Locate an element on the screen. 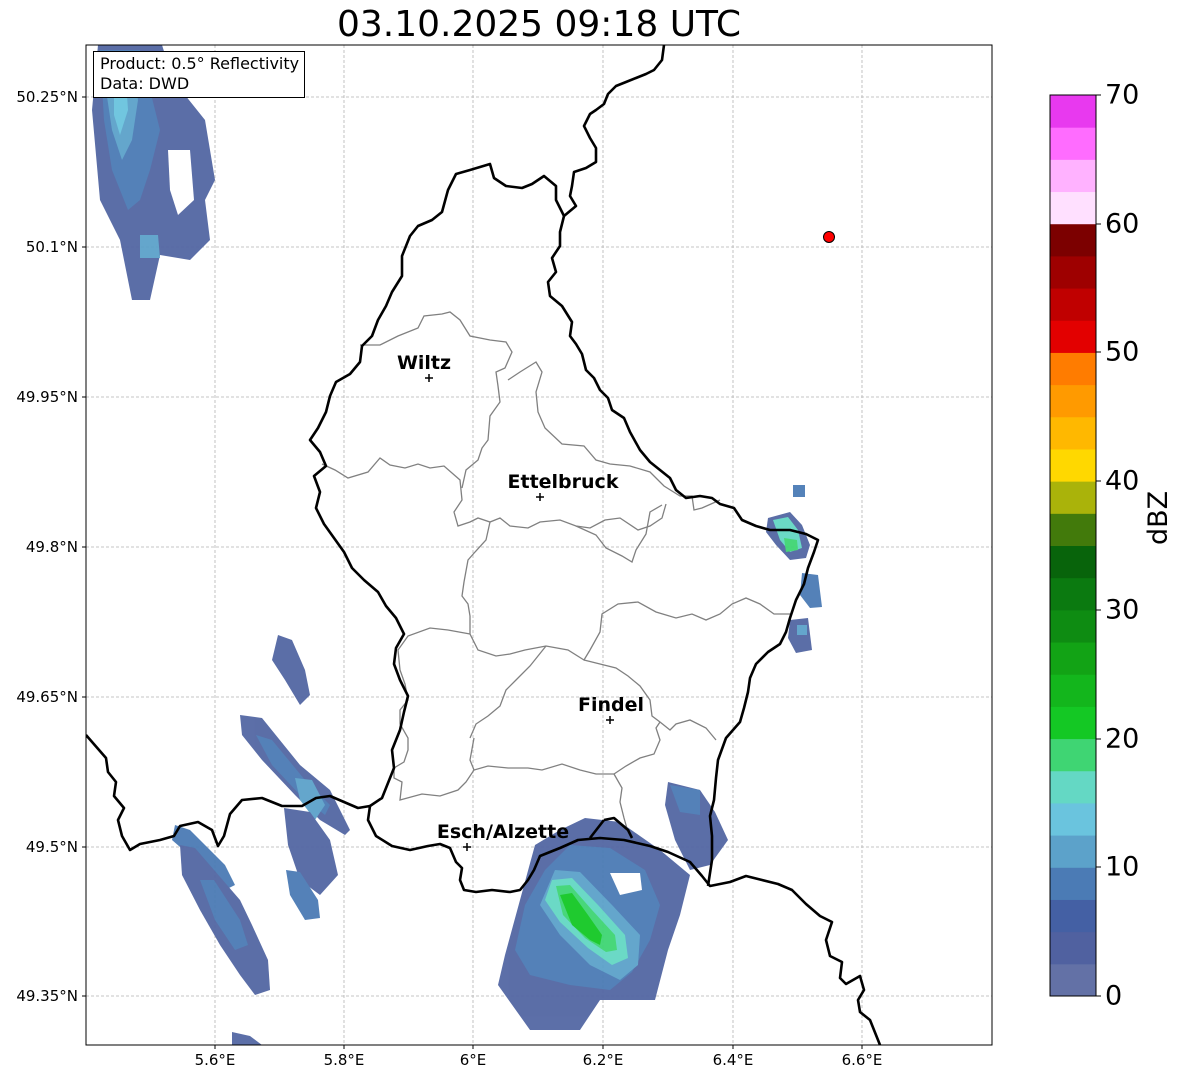 This screenshot has height=1081, width=1184. product-label: Product: 0.5° Reflectivity is located at coordinates (200, 63).